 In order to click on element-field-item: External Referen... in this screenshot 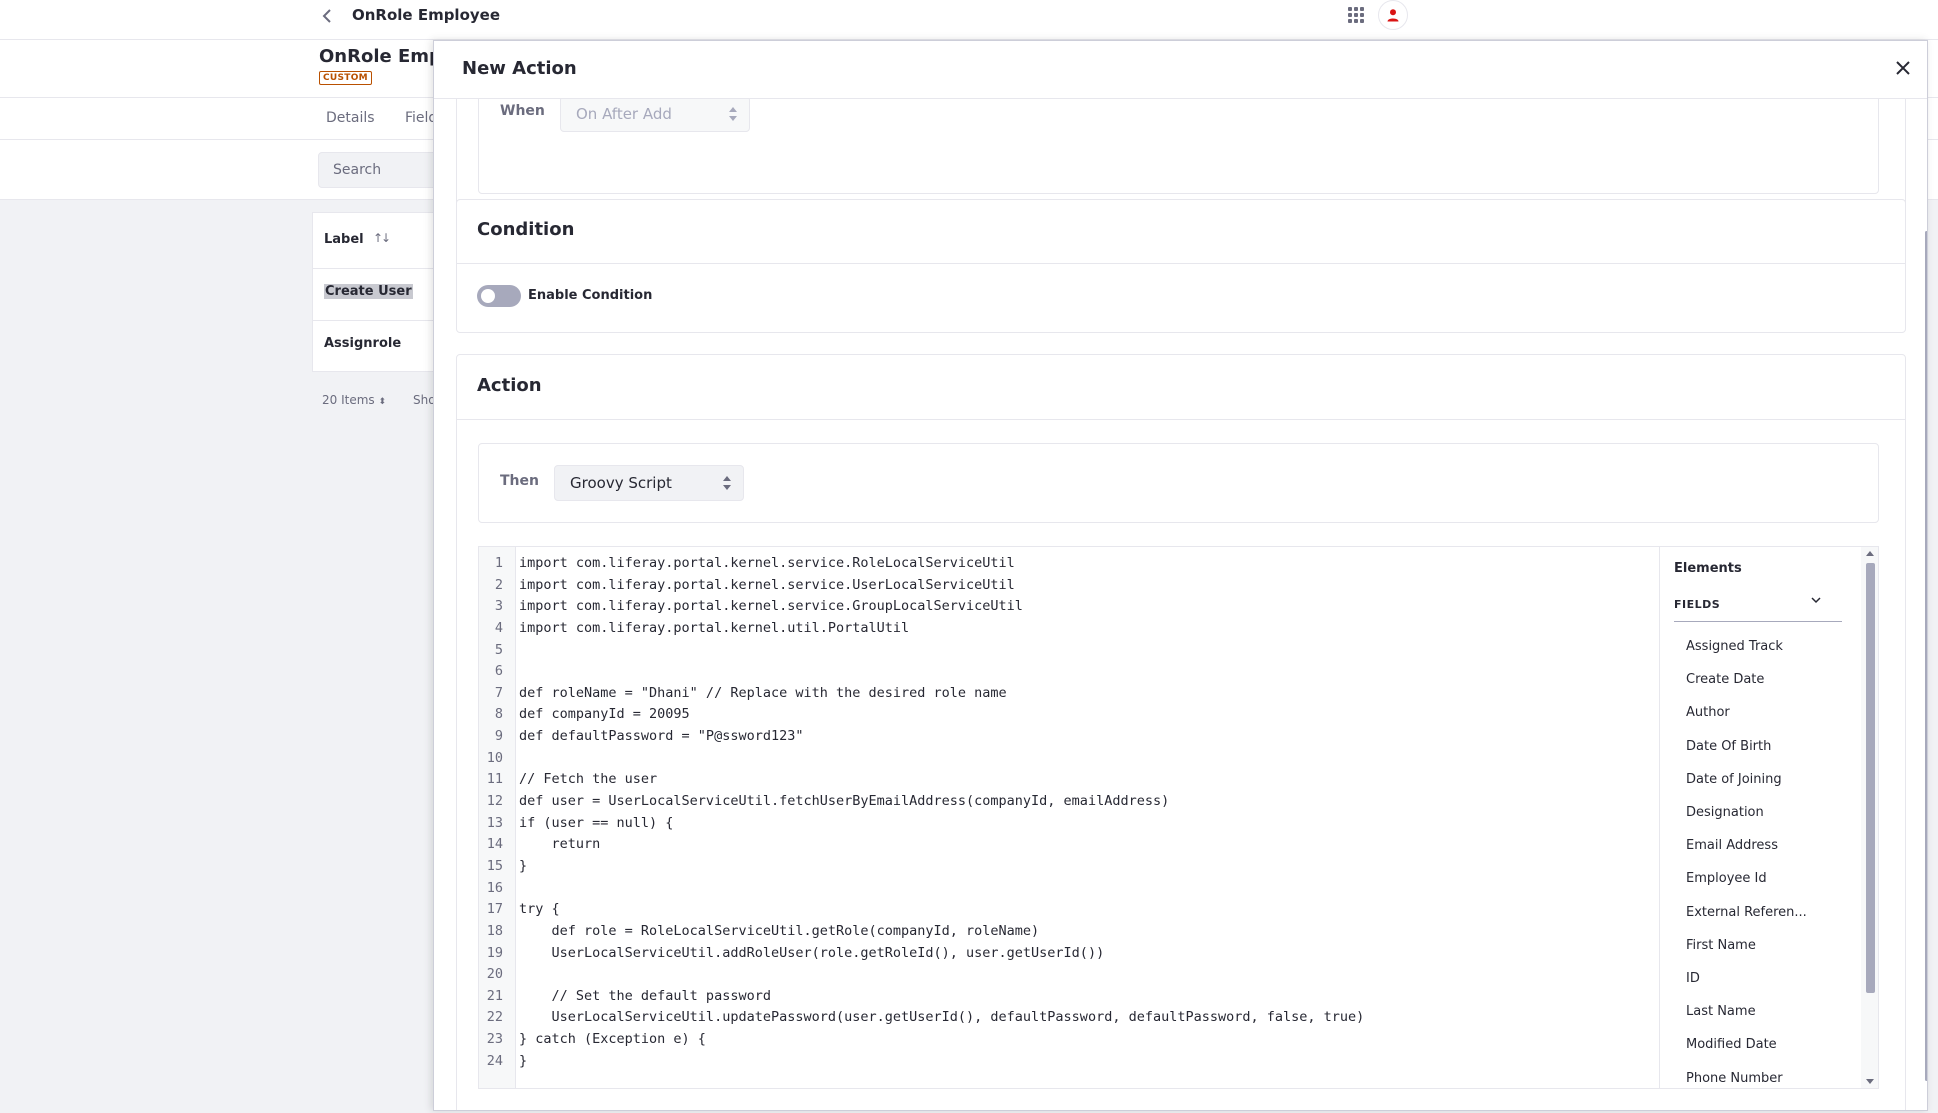, I will do `click(1746, 912)`.